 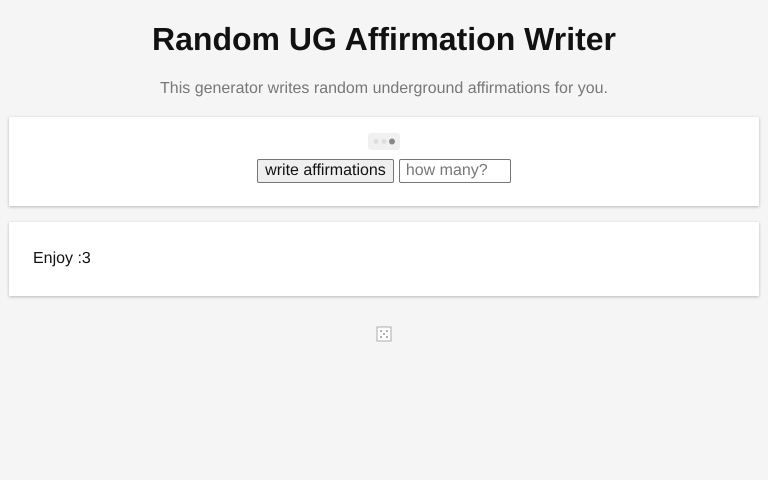 What do you see at coordinates (384, 141) in the screenshot?
I see `loading-dots-icon` at bounding box center [384, 141].